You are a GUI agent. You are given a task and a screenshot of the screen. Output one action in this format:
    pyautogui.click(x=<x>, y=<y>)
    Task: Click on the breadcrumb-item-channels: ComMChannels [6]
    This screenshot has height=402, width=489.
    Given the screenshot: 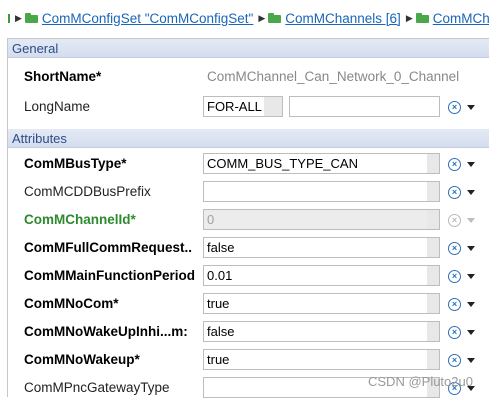 What is the action you would take?
    pyautogui.click(x=336, y=18)
    